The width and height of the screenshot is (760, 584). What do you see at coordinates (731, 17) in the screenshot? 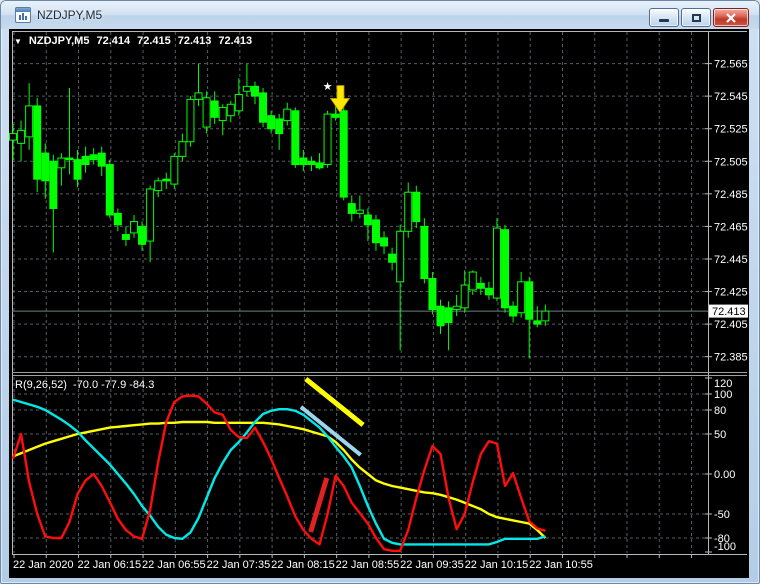
I see `close-button` at bounding box center [731, 17].